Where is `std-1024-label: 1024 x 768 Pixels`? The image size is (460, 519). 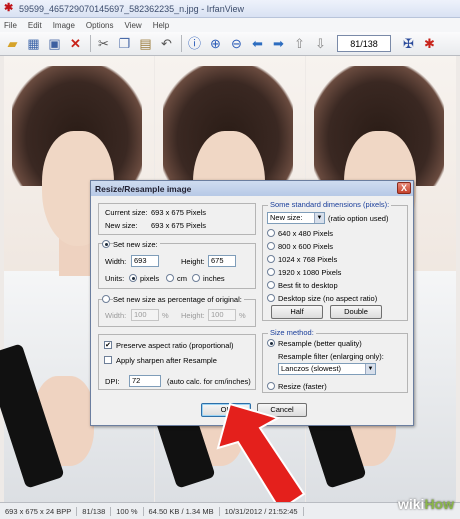 std-1024-label: 1024 x 768 Pixels is located at coordinates (308, 259).